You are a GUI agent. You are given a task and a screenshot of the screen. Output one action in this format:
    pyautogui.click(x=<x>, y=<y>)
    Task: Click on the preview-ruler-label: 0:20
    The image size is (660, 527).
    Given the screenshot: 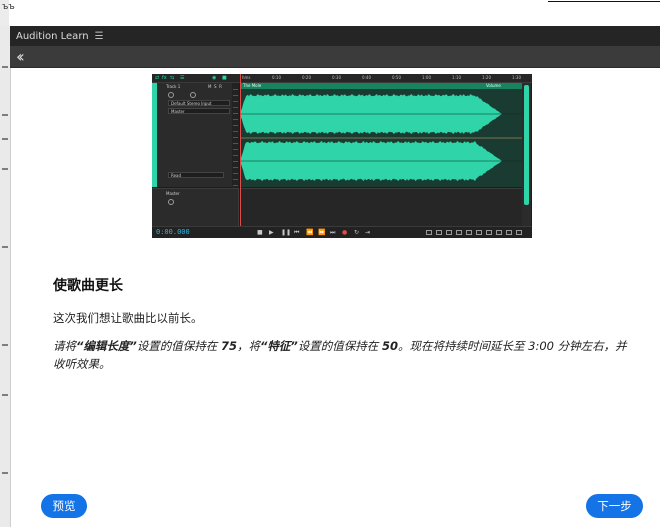 What is the action you would take?
    pyautogui.click(x=306, y=77)
    